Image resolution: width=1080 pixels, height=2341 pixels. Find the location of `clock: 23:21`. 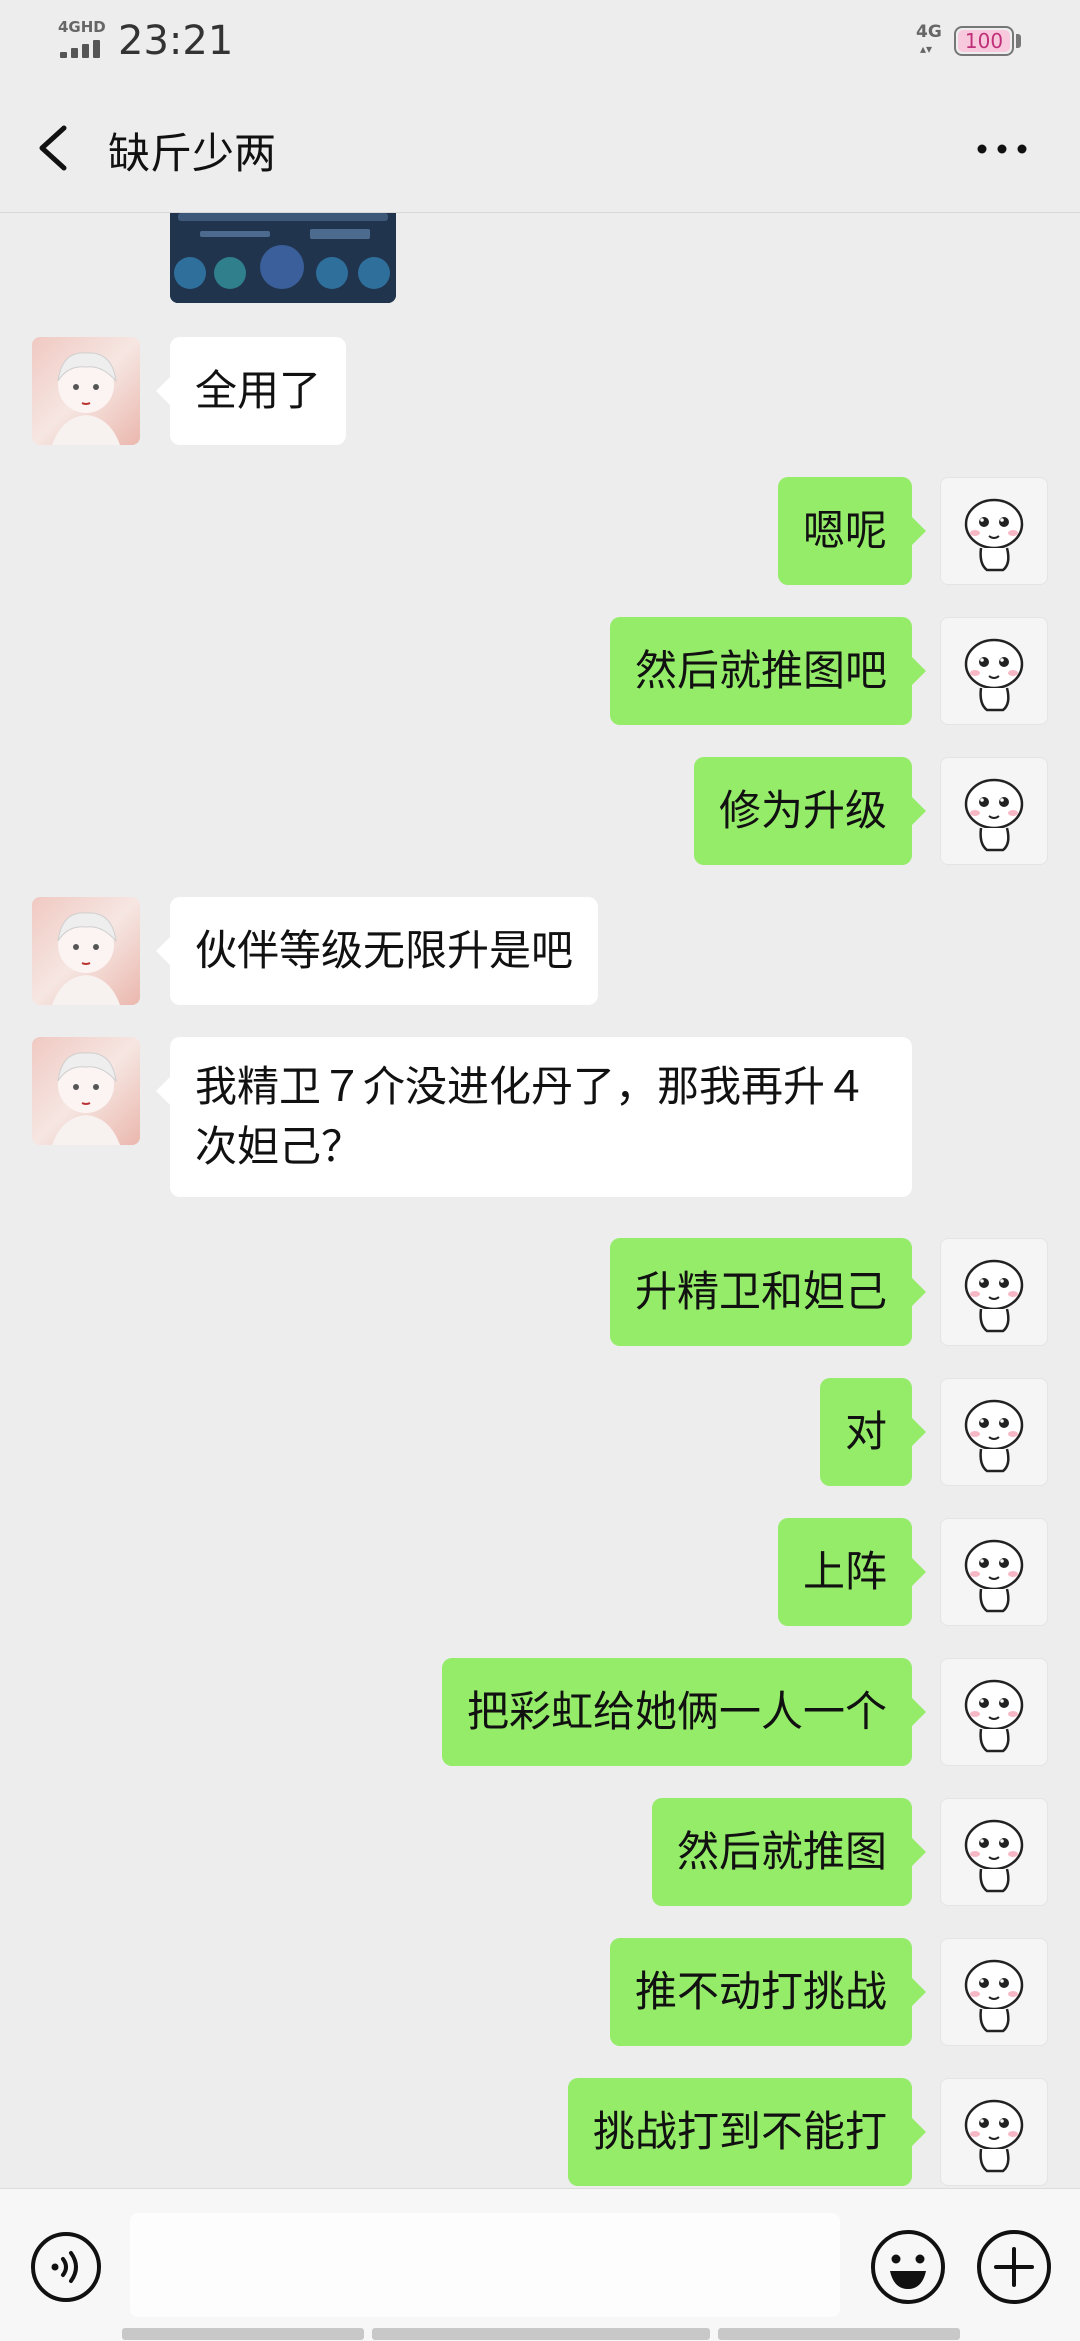

clock: 23:21 is located at coordinates (176, 41).